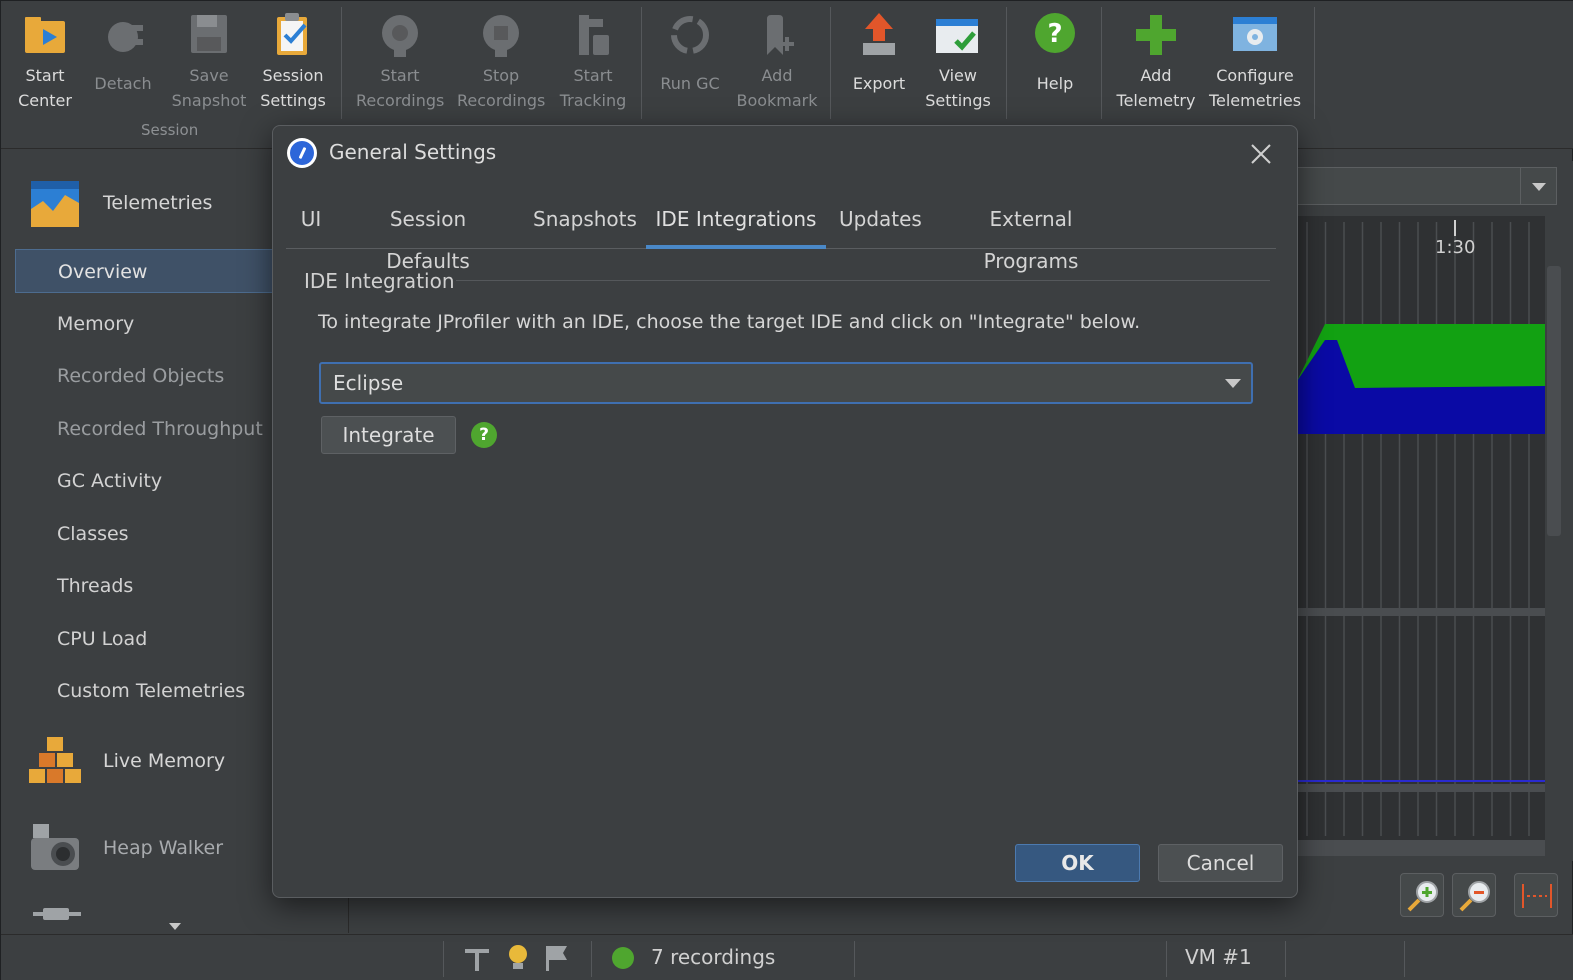 This screenshot has height=980, width=1573. Describe the element at coordinates (119, 203) in the screenshot. I see `telemetries-section: Telemetries` at that location.